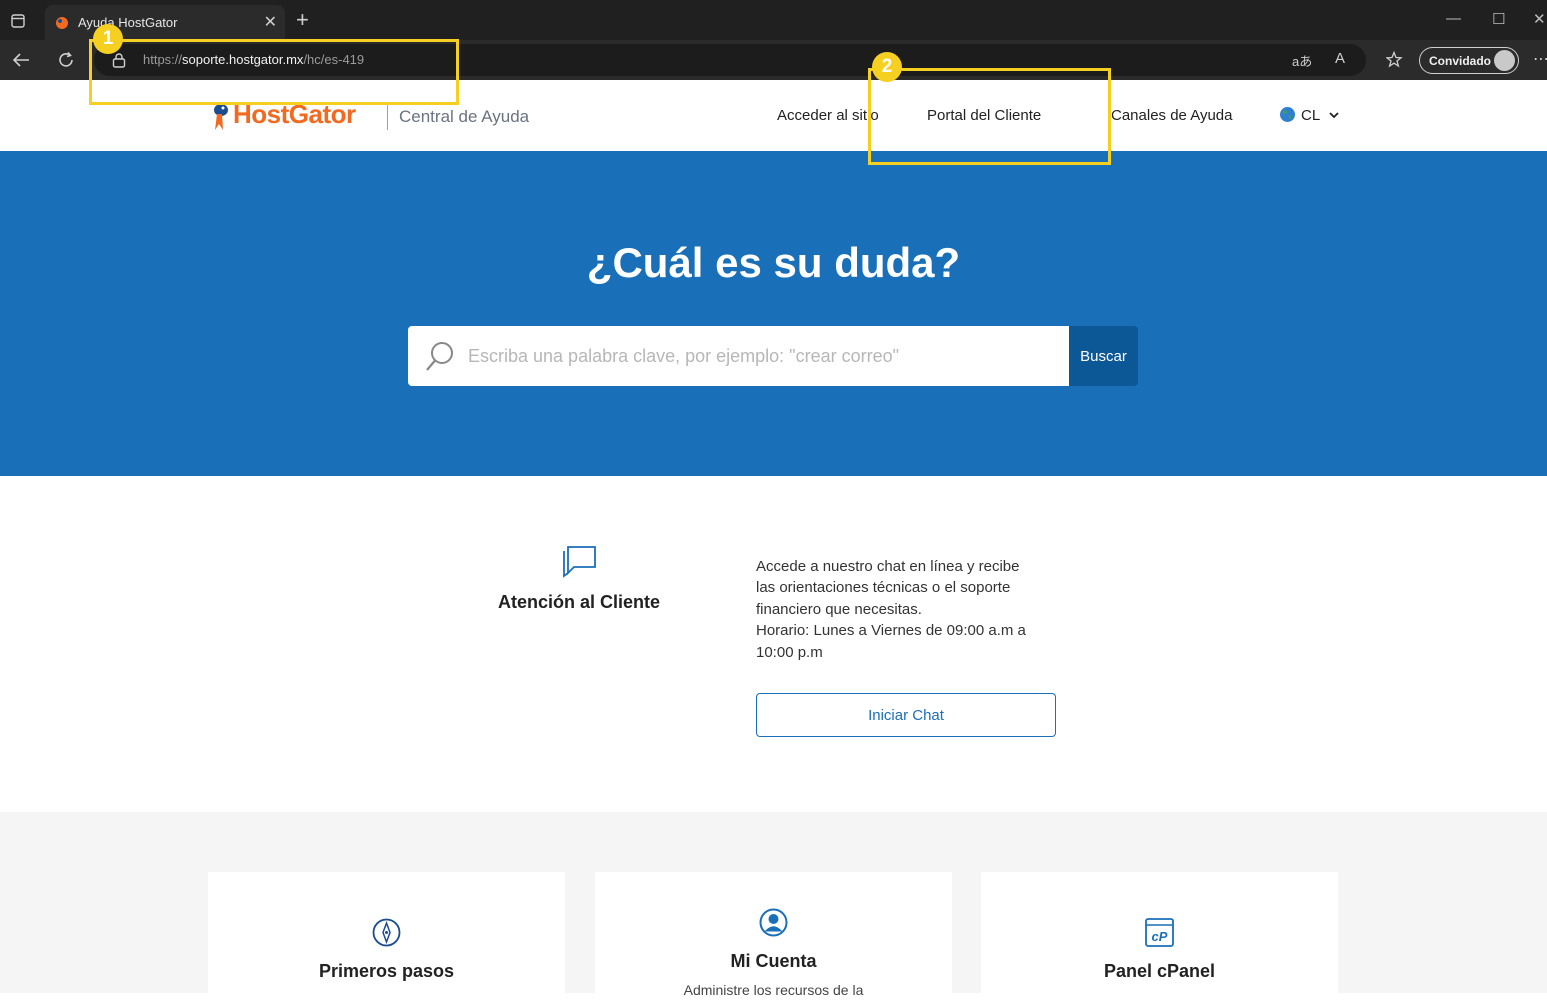 The height and width of the screenshot is (1002, 1547). Describe the element at coordinates (773, 961) in the screenshot. I see `card-title: Mi Cuenta` at that location.